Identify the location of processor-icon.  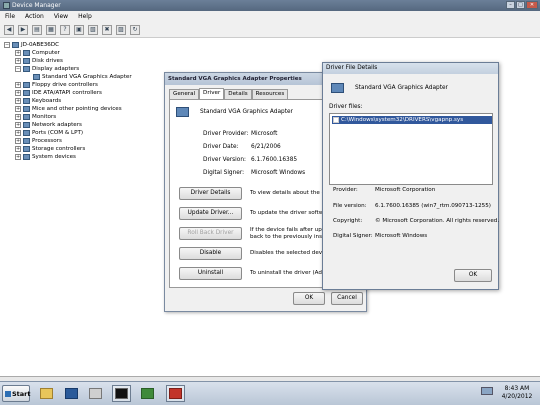
(26, 141).